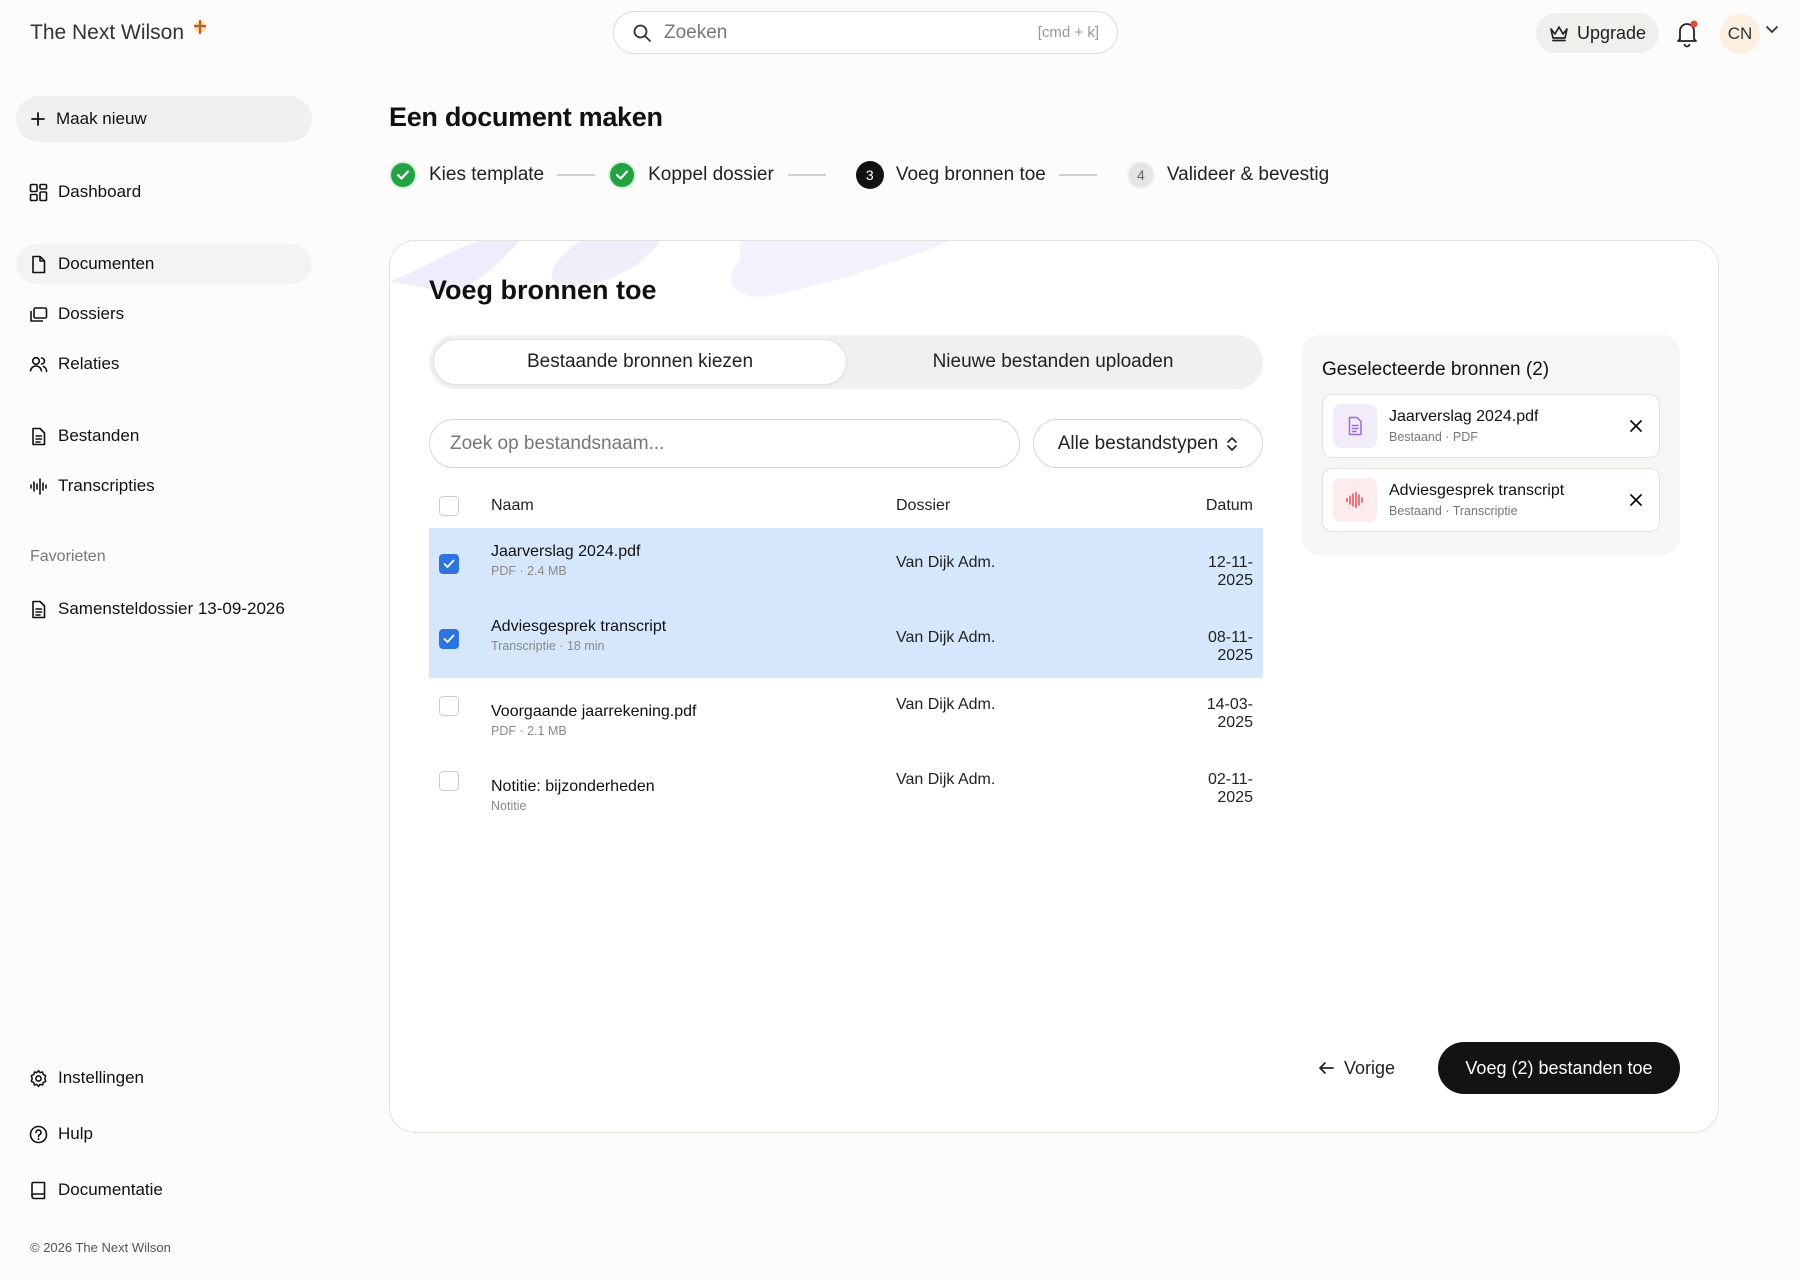  Describe the element at coordinates (1491, 426) in the screenshot. I see `selected-source-item: Jaarverslag 2024.pdf Bestaand · PDF` at that location.